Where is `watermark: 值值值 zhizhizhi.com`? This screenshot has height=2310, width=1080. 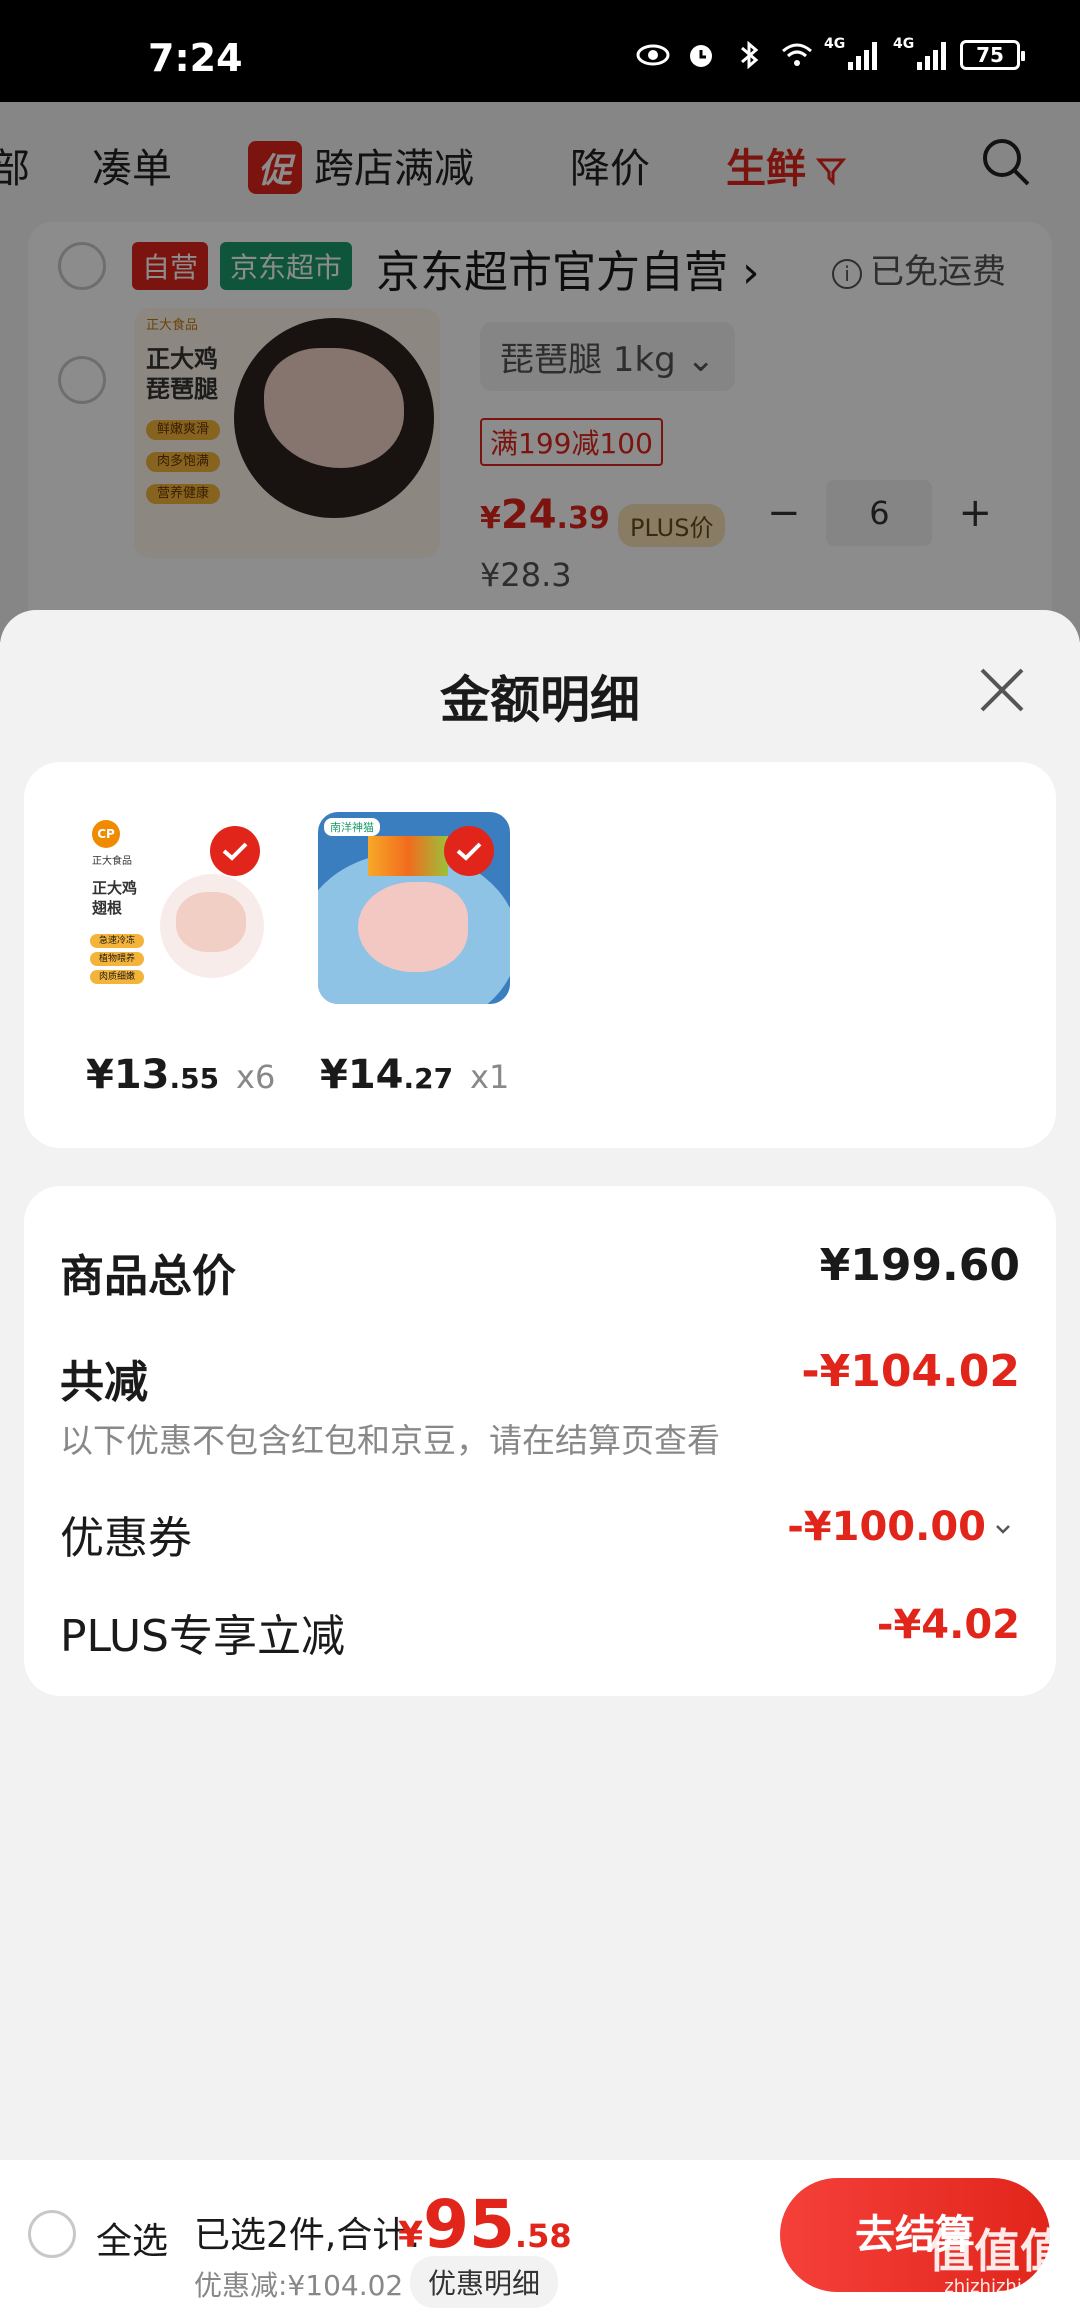 watermark: 值值值 zhizhizhi.com is located at coordinates (997, 2262).